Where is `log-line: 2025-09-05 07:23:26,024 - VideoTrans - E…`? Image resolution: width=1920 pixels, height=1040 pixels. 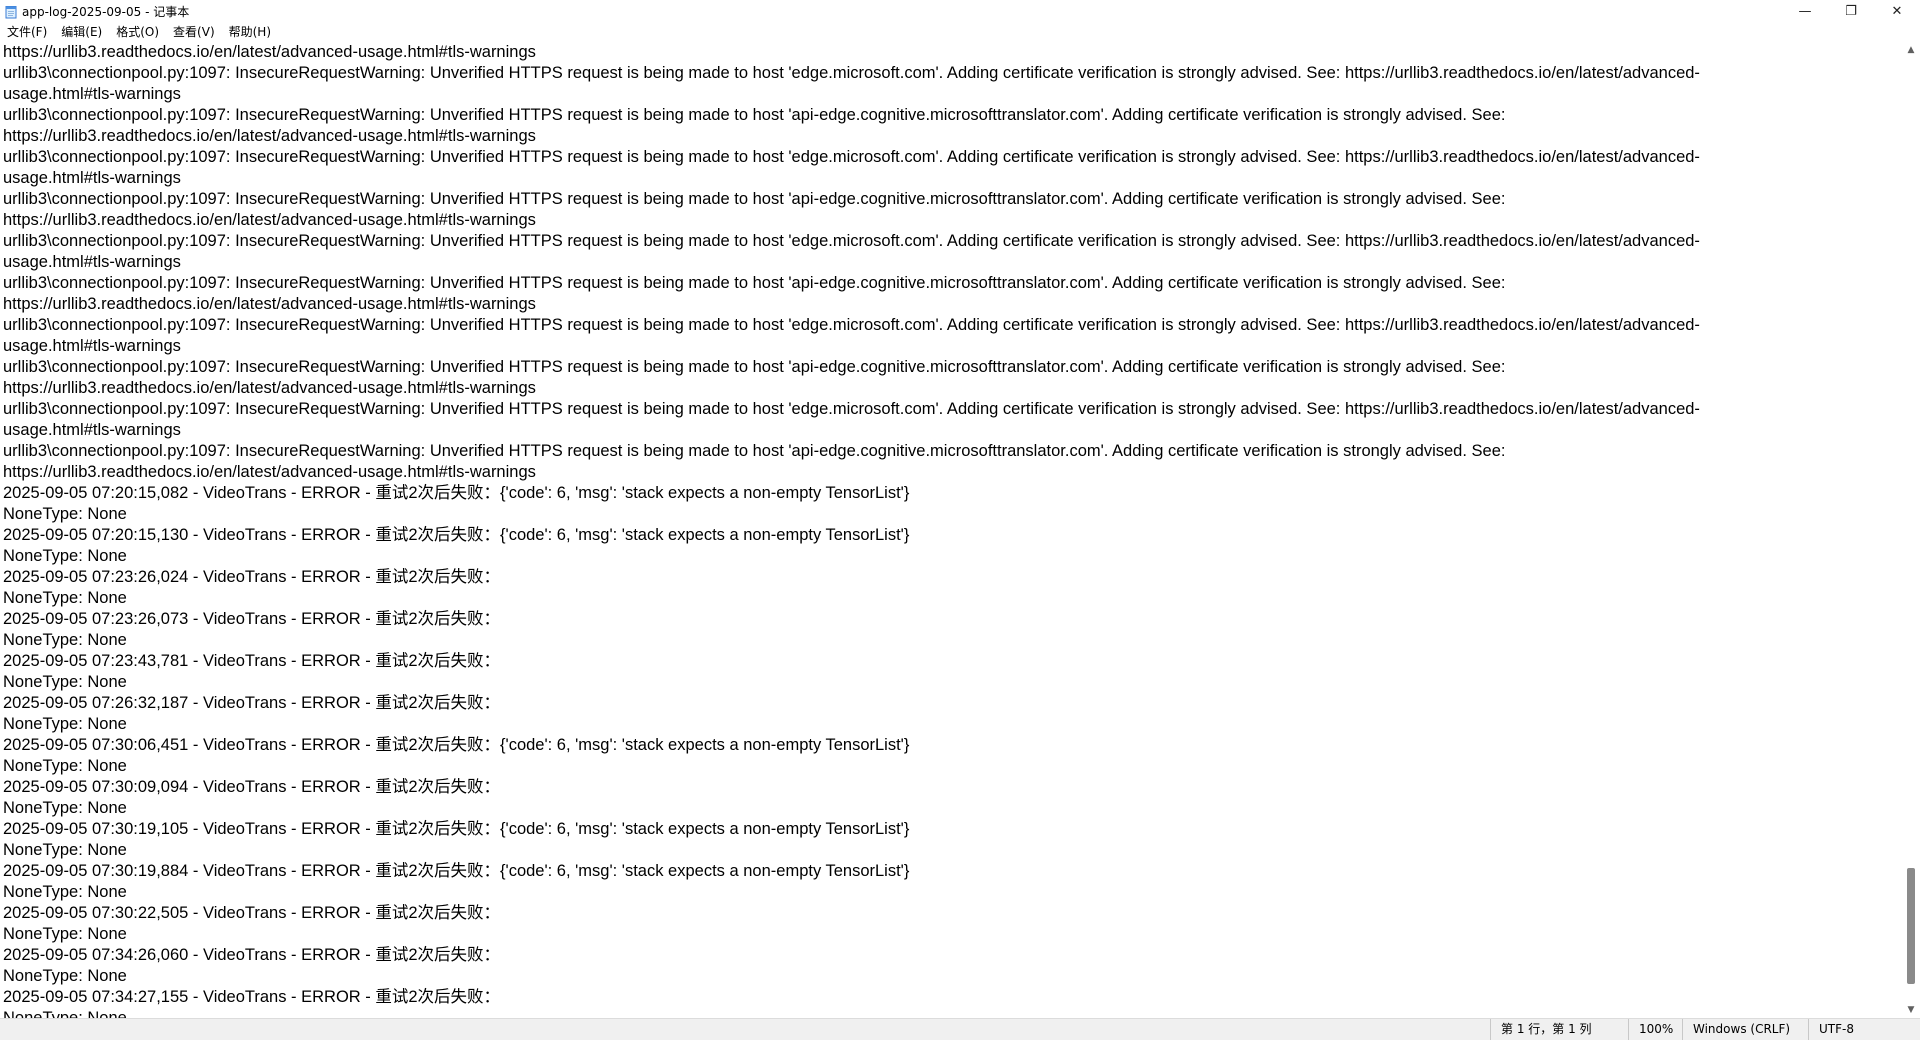 log-line: 2025-09-05 07:23:26,024 - VideoTrans - E… is located at coordinates (252, 577).